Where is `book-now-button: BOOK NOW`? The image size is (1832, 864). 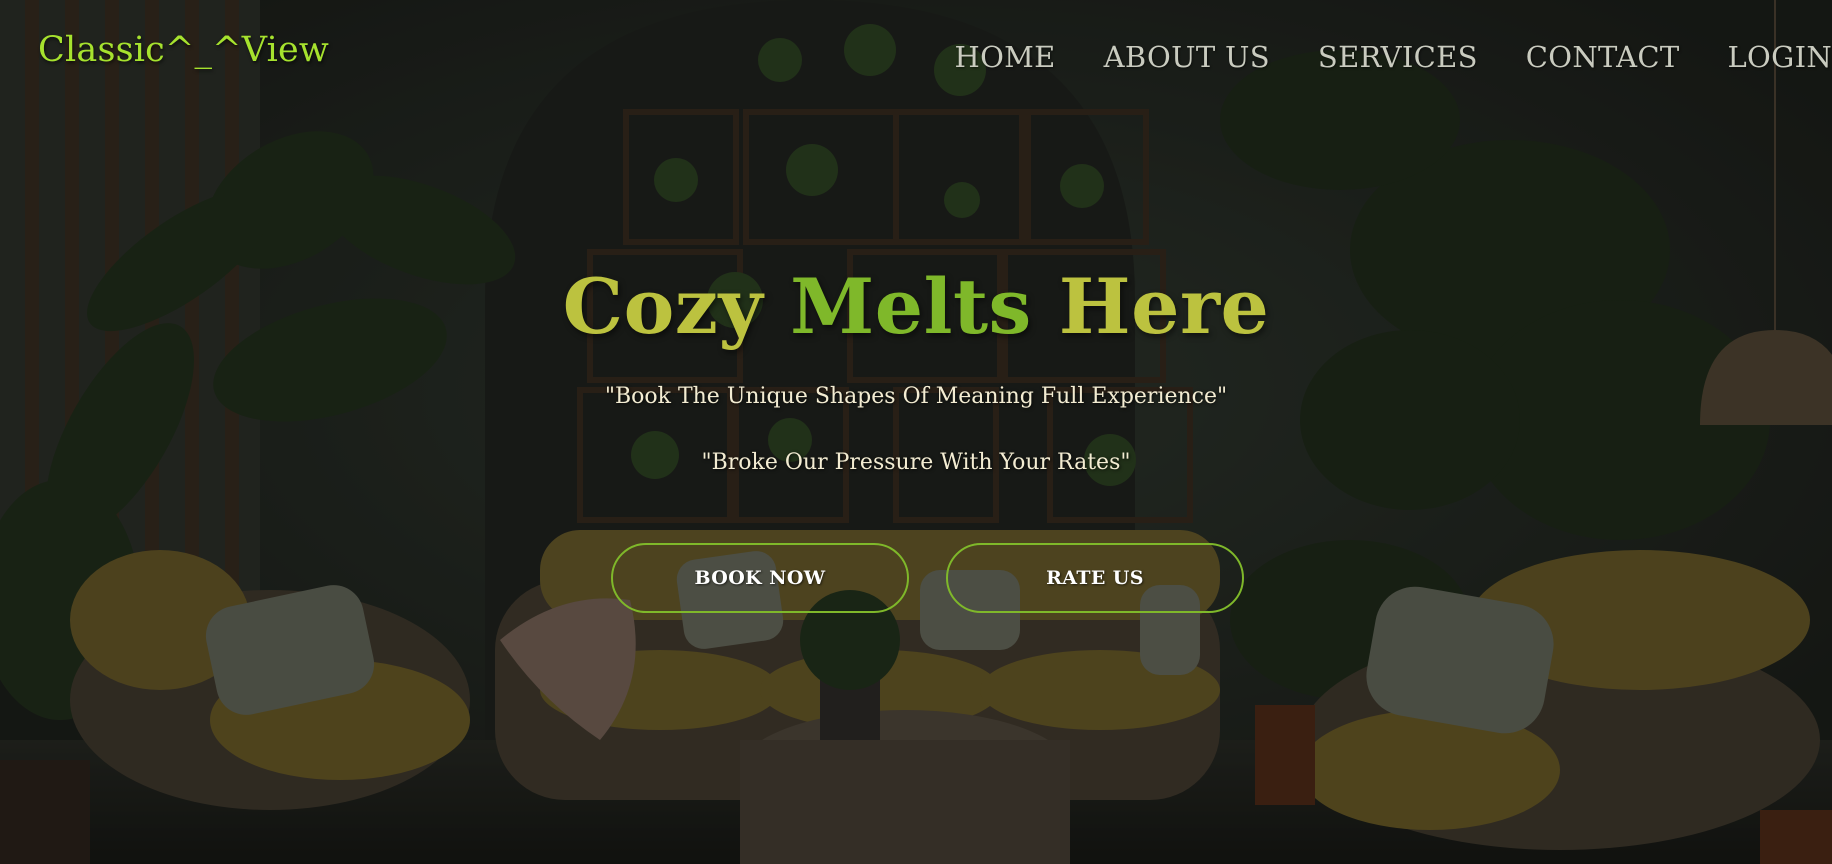
book-now-button: BOOK NOW is located at coordinates (760, 578).